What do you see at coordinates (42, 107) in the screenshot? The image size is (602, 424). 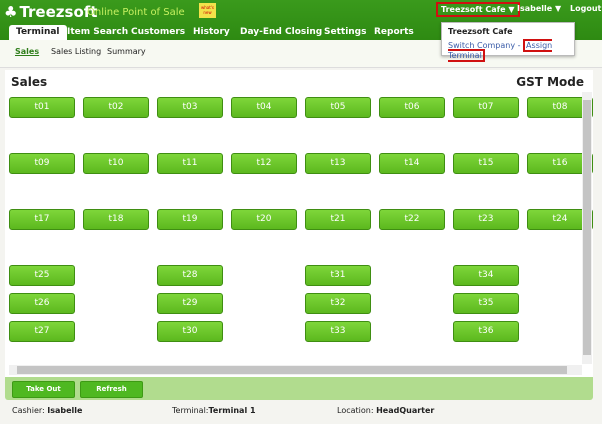 I see `table-button-t01: t01` at bounding box center [42, 107].